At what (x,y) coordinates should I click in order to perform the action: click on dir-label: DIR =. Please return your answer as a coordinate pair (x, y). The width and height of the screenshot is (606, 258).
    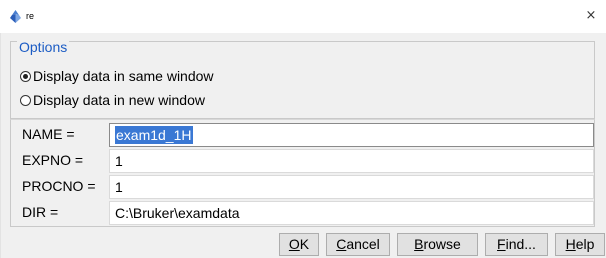
    Looking at the image, I should click on (40, 212).